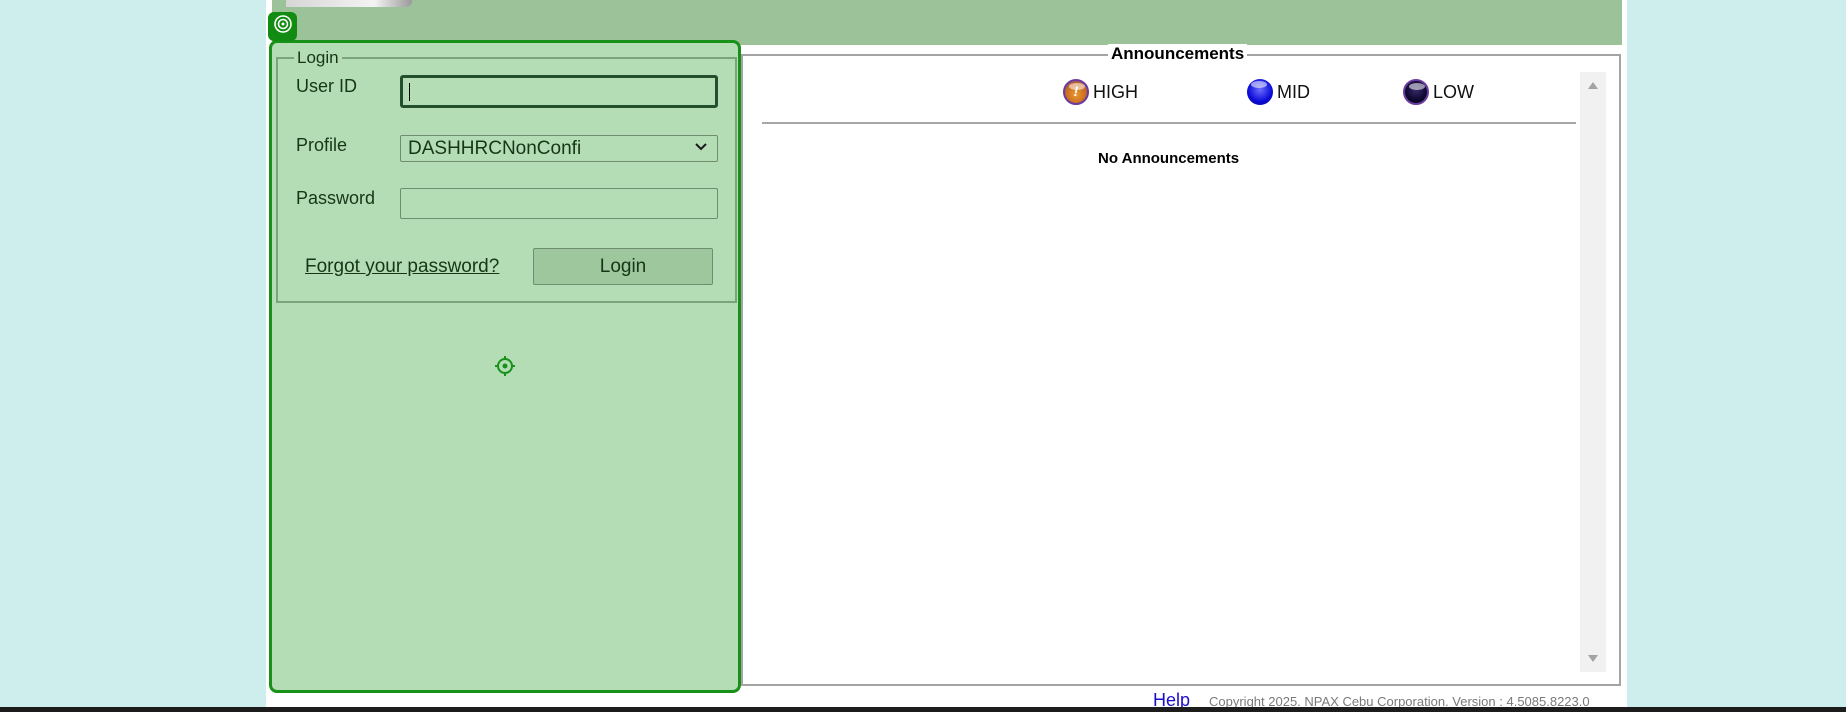 The image size is (1846, 712). I want to click on legend-mid-label: MID, so click(1293, 91).